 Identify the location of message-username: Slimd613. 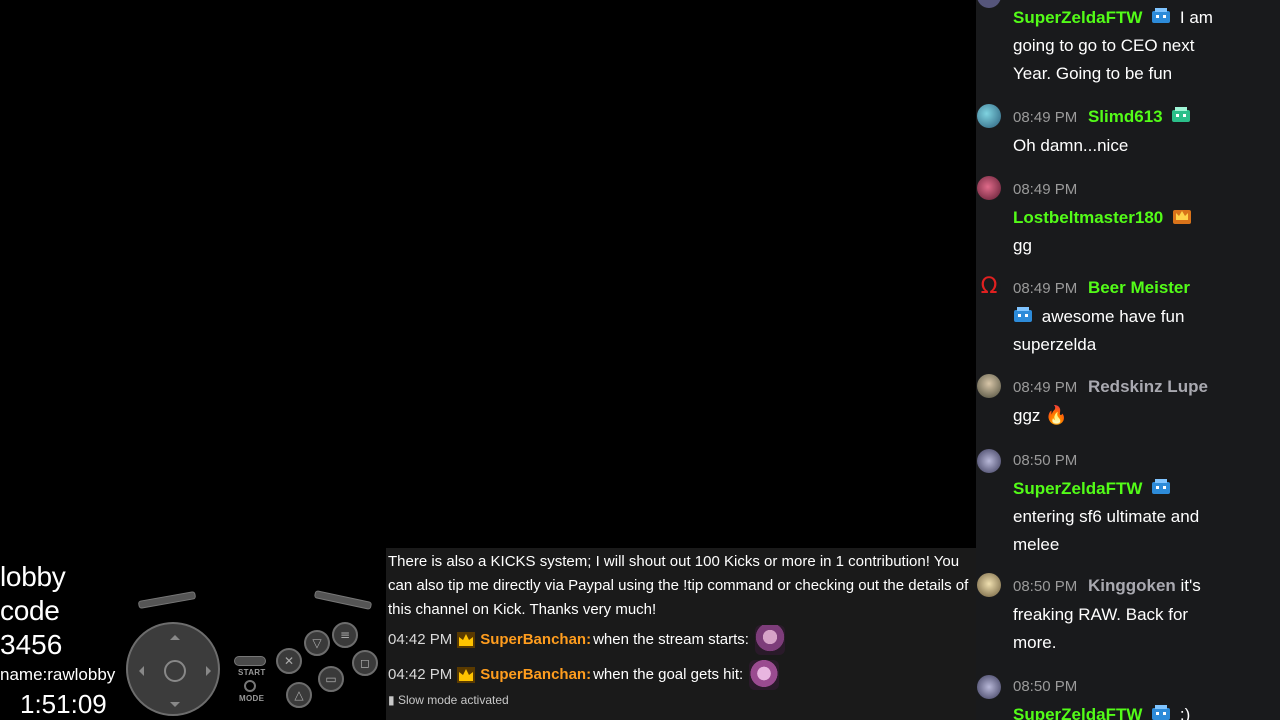
(1125, 116).